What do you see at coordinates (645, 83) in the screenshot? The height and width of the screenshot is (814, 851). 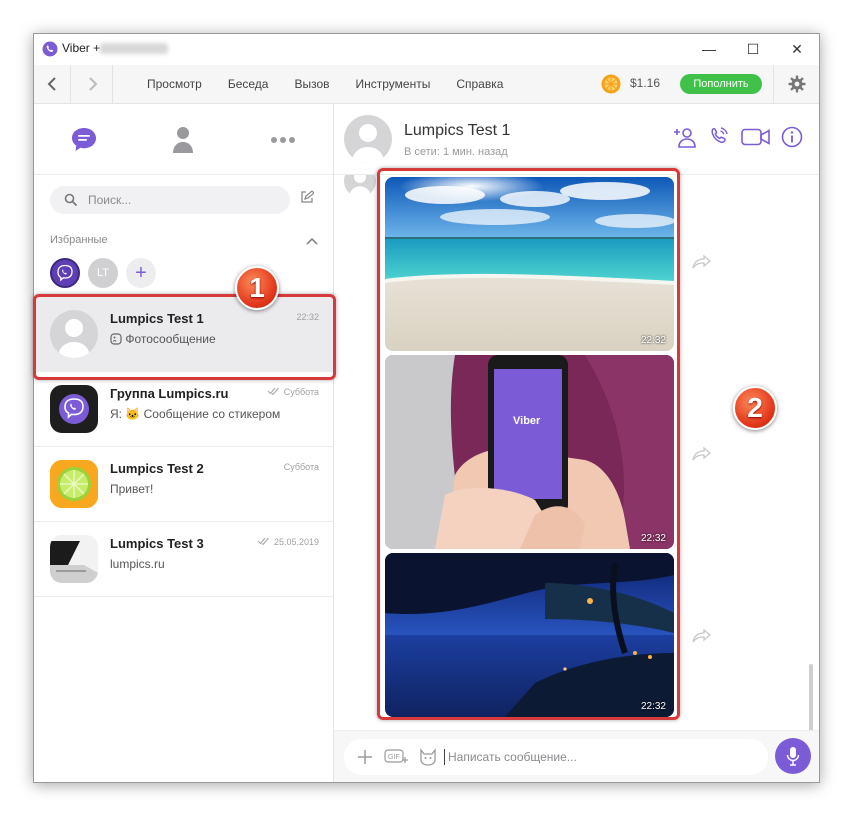 I see `balance-amount: $1.16` at bounding box center [645, 83].